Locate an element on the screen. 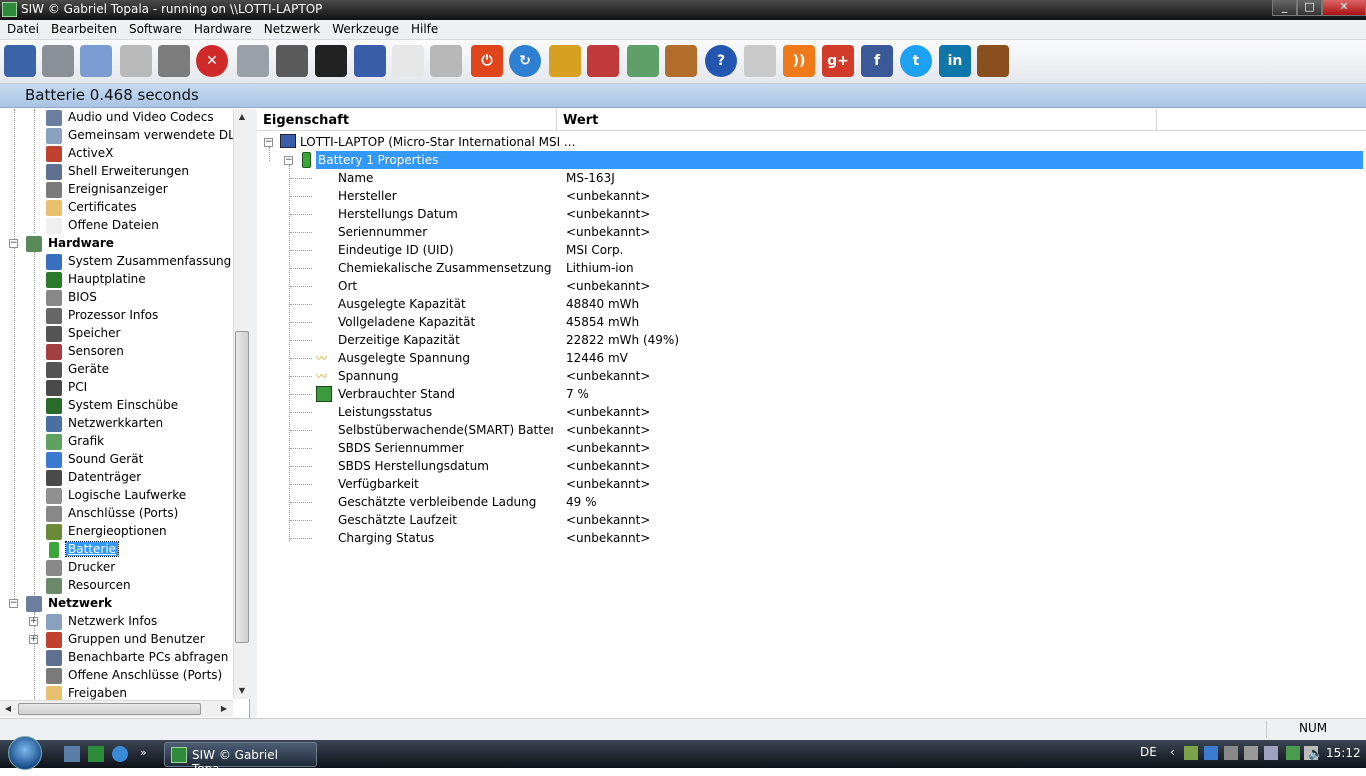  internet-explorer-icon is located at coordinates (120, 754).